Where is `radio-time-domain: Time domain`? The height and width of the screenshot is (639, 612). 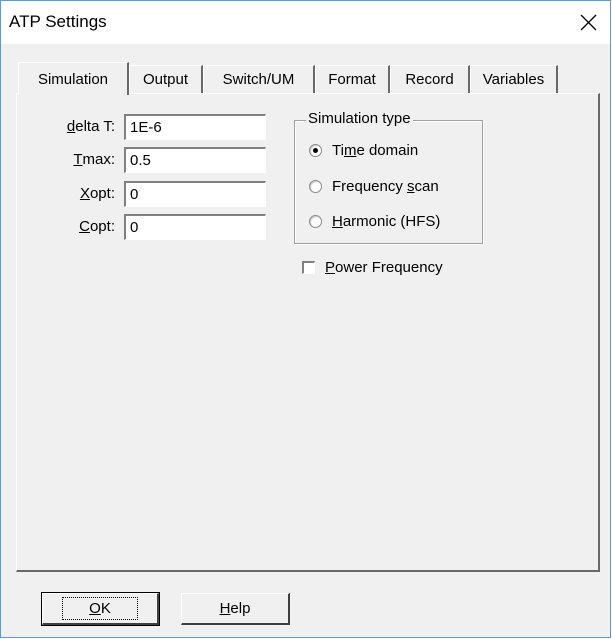 radio-time-domain: Time domain is located at coordinates (363, 150).